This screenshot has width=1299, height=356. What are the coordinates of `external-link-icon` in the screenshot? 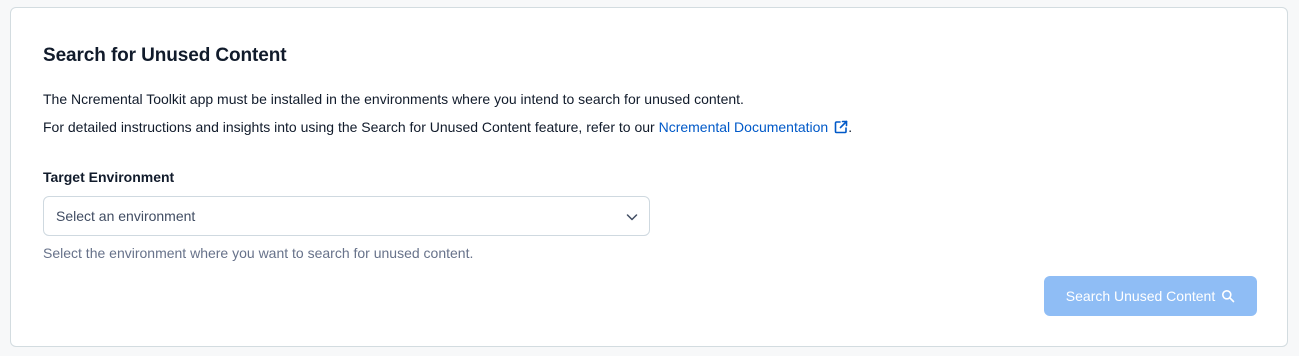 It's located at (841, 127).